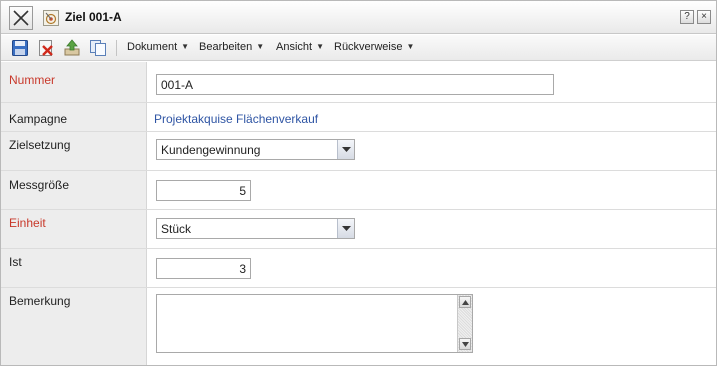 The width and height of the screenshot is (717, 366). Describe the element at coordinates (21, 18) in the screenshot. I see `close-window-icon` at that location.